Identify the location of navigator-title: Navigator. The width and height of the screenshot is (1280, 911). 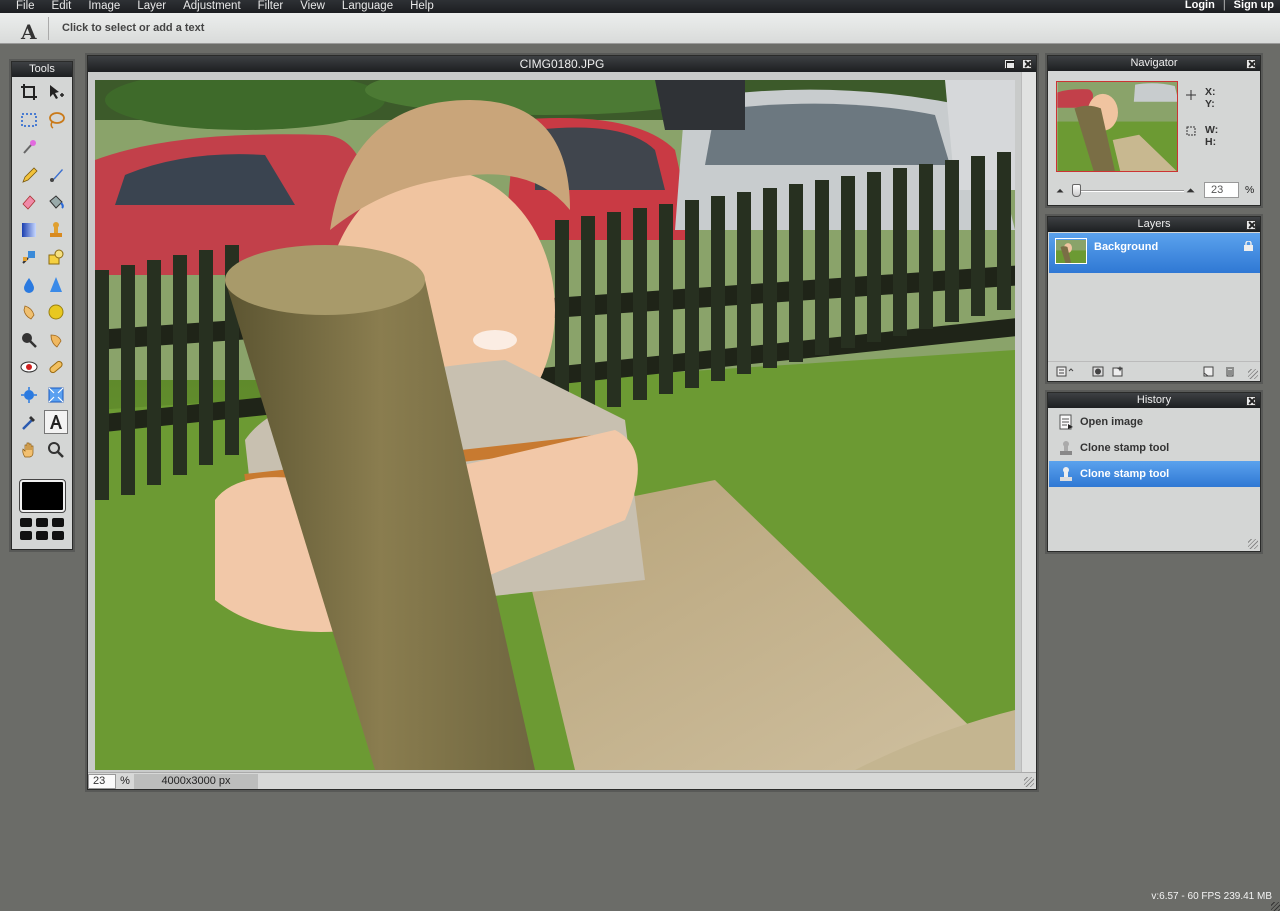
(1154, 63).